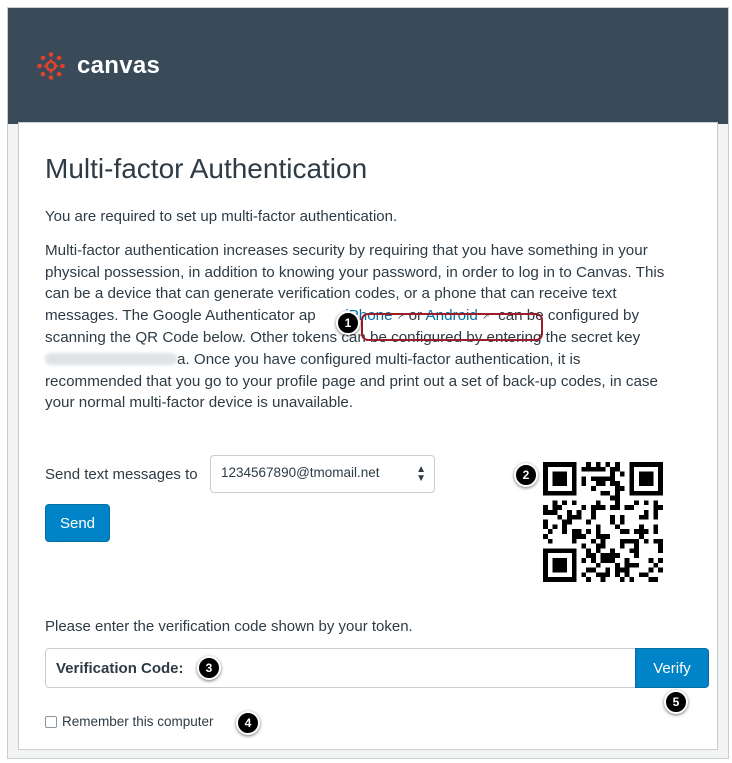 The image size is (732, 763). Describe the element at coordinates (138, 721) in the screenshot. I see `remember-label: Remember this computer` at that location.